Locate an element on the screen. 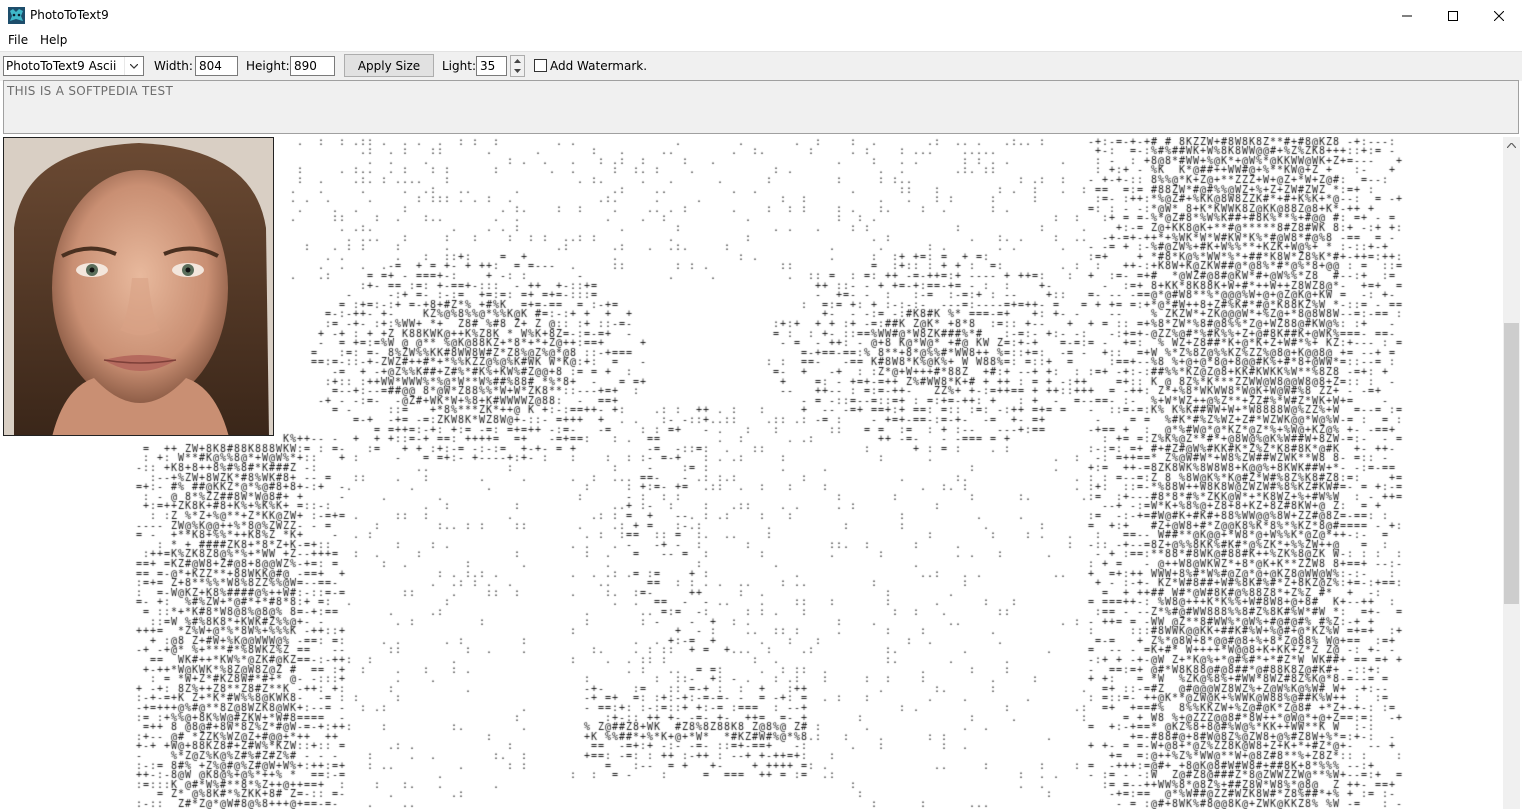  mode-select: PhotoToText9 Ascii is located at coordinates (73, 66).